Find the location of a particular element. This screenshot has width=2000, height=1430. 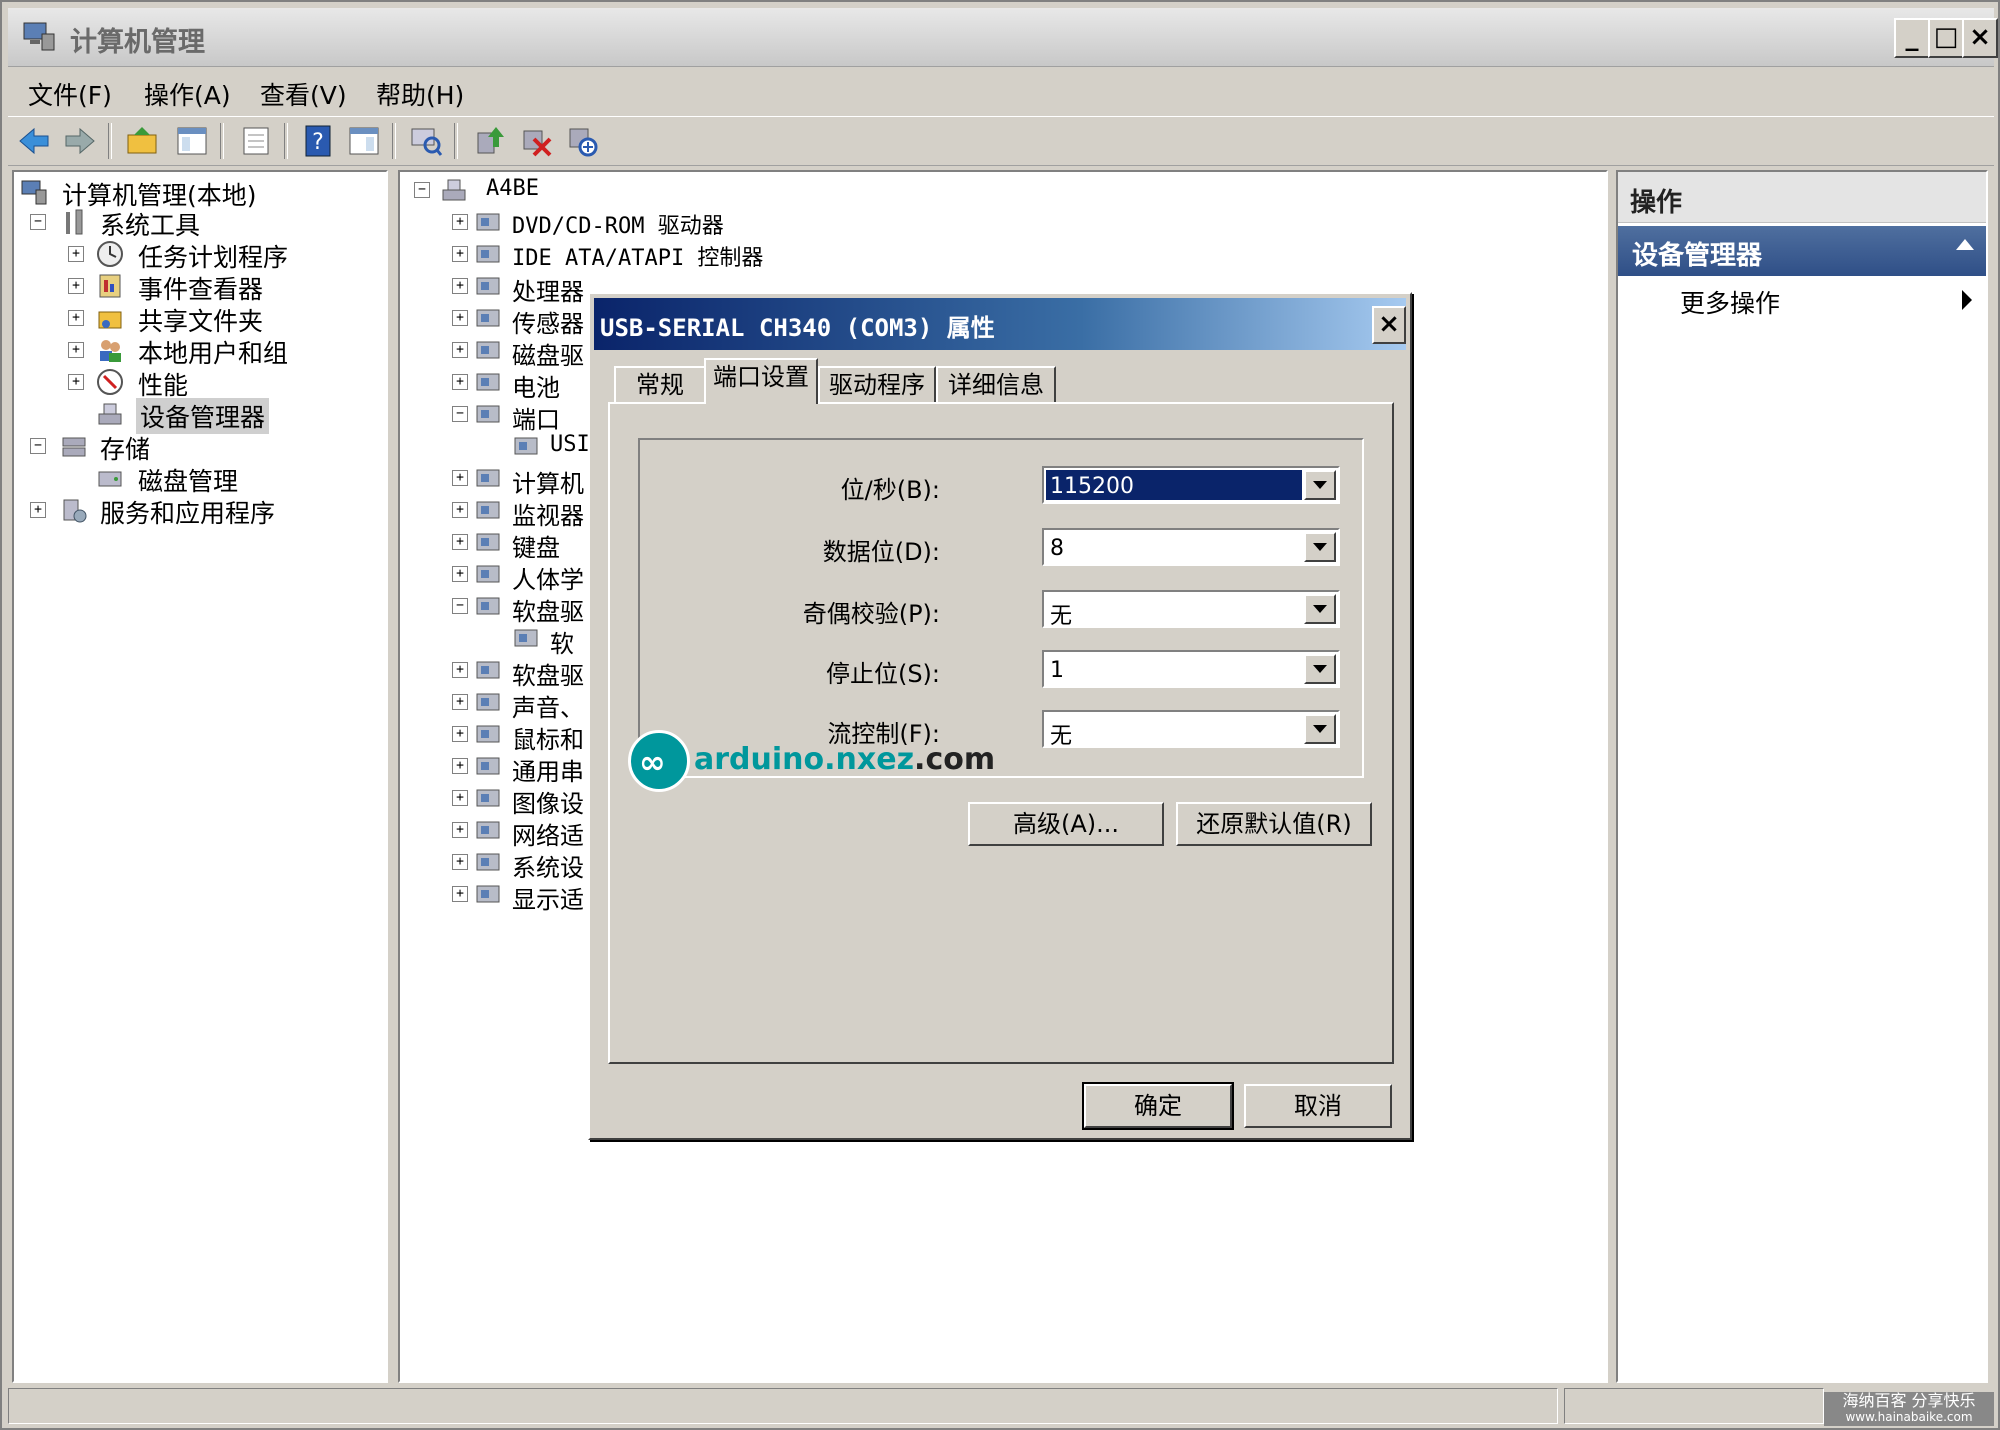

device-category: 声音、 is located at coordinates (548, 705).